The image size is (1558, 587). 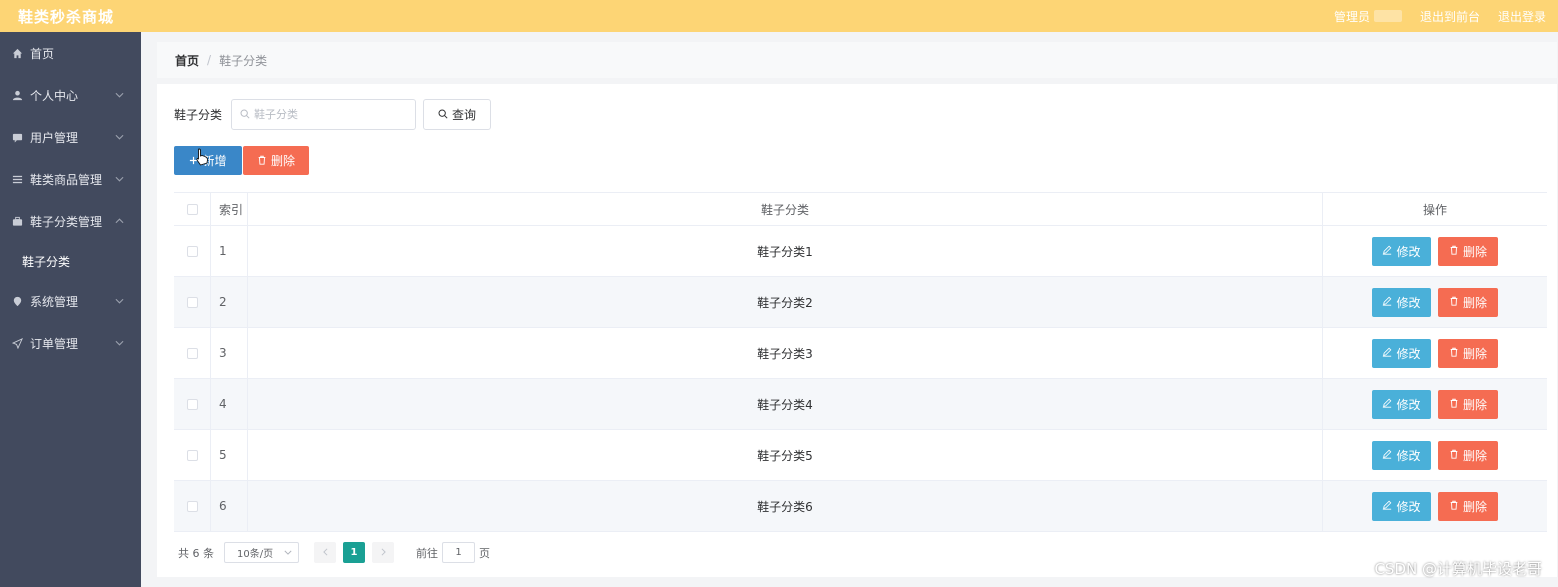 What do you see at coordinates (229, 353) in the screenshot?
I see `row-index: 3` at bounding box center [229, 353].